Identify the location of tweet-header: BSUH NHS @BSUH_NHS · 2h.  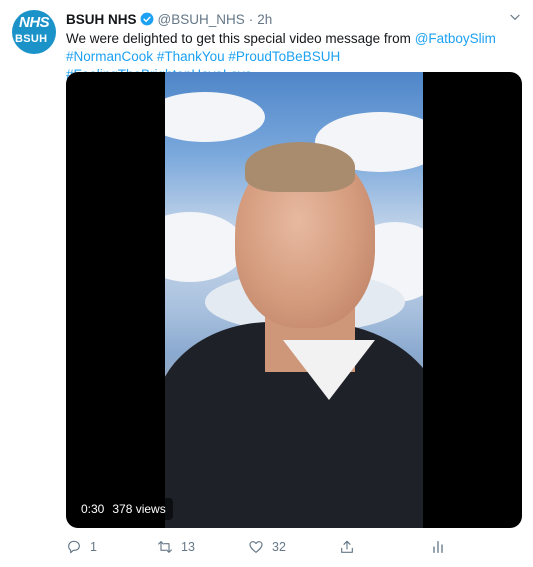
(169, 19).